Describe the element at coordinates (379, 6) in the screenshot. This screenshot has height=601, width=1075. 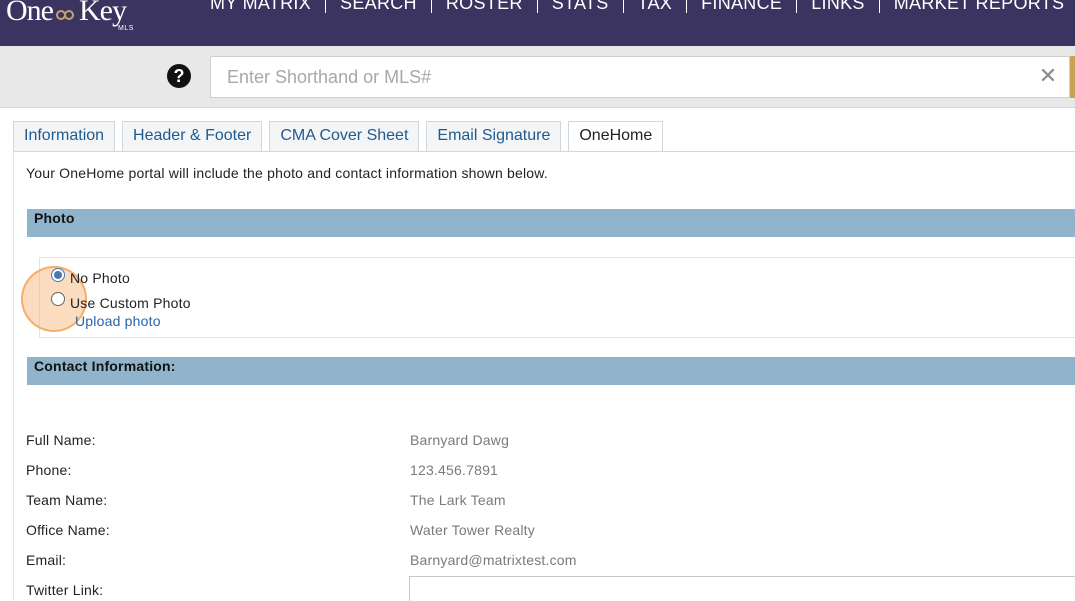
I see `nav-search: SEARCH` at that location.